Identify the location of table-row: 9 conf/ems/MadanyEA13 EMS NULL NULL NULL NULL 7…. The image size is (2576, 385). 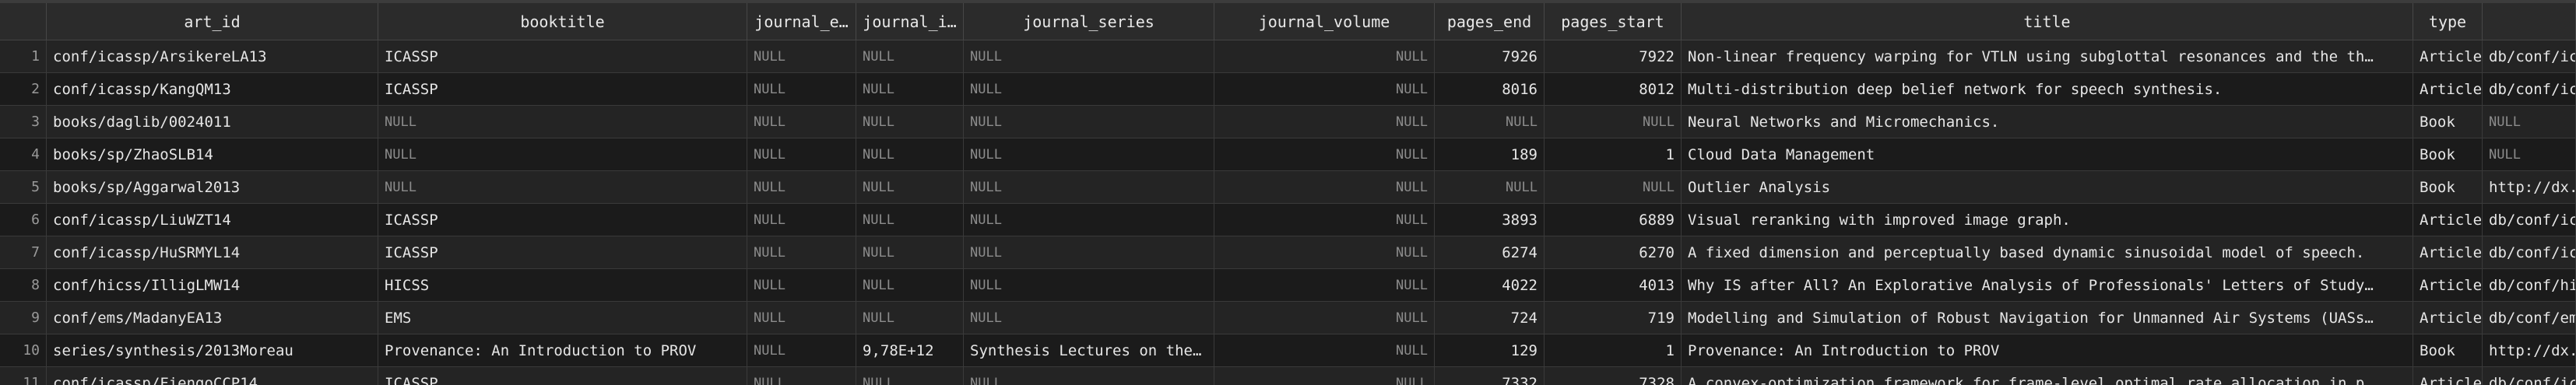
(1288, 318).